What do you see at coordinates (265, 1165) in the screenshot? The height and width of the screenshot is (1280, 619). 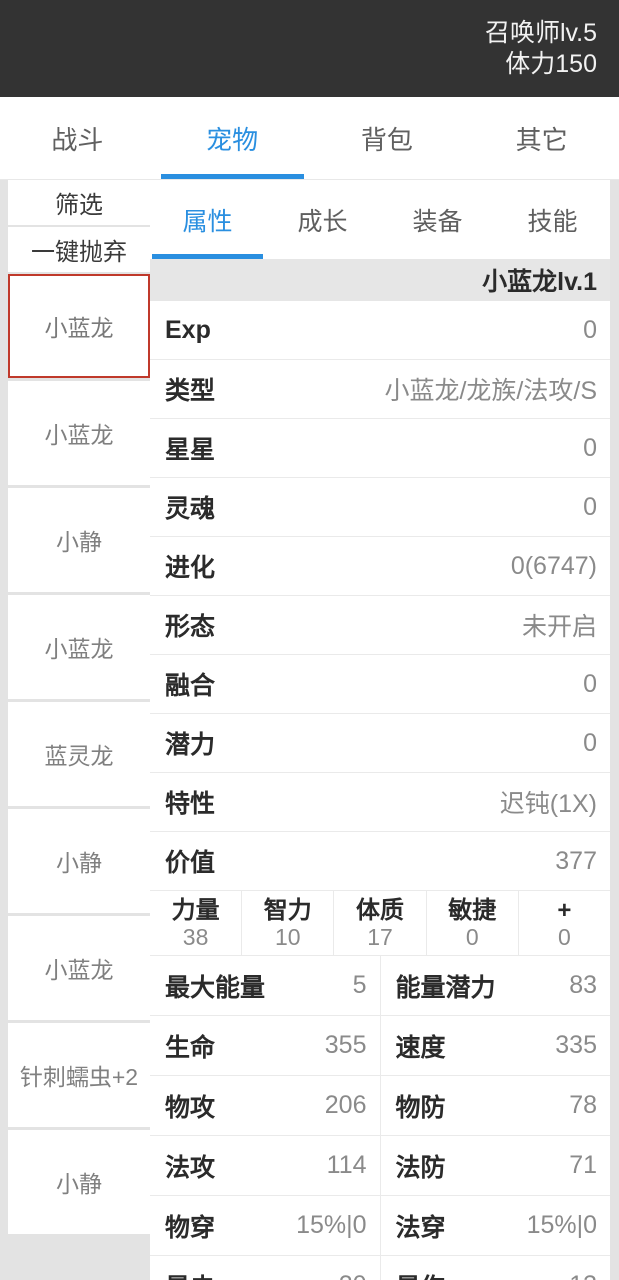 I see `paired-stat-cell: 法攻 114` at bounding box center [265, 1165].